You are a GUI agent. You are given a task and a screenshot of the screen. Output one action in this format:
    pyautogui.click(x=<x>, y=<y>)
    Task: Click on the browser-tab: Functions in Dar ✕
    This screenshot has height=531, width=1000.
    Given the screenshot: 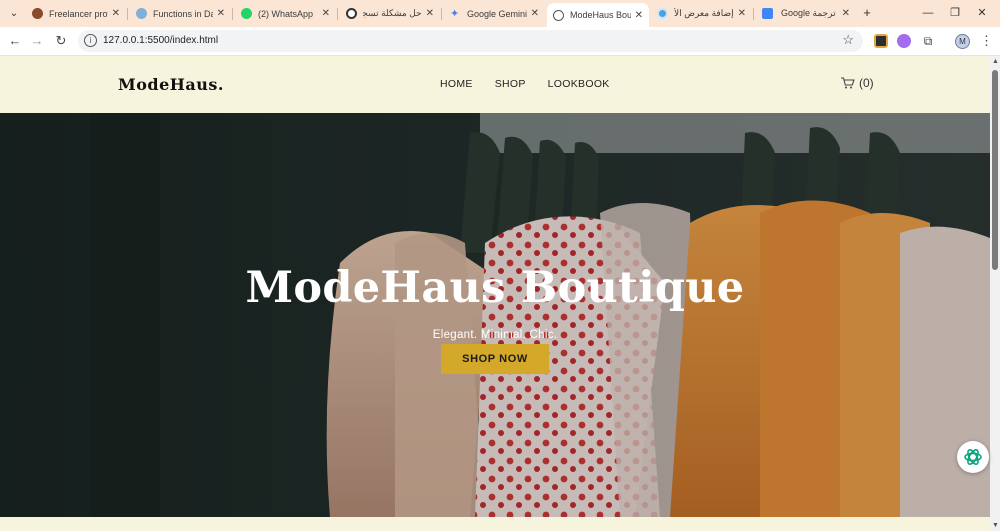 What is the action you would take?
    pyautogui.click(x=180, y=13)
    